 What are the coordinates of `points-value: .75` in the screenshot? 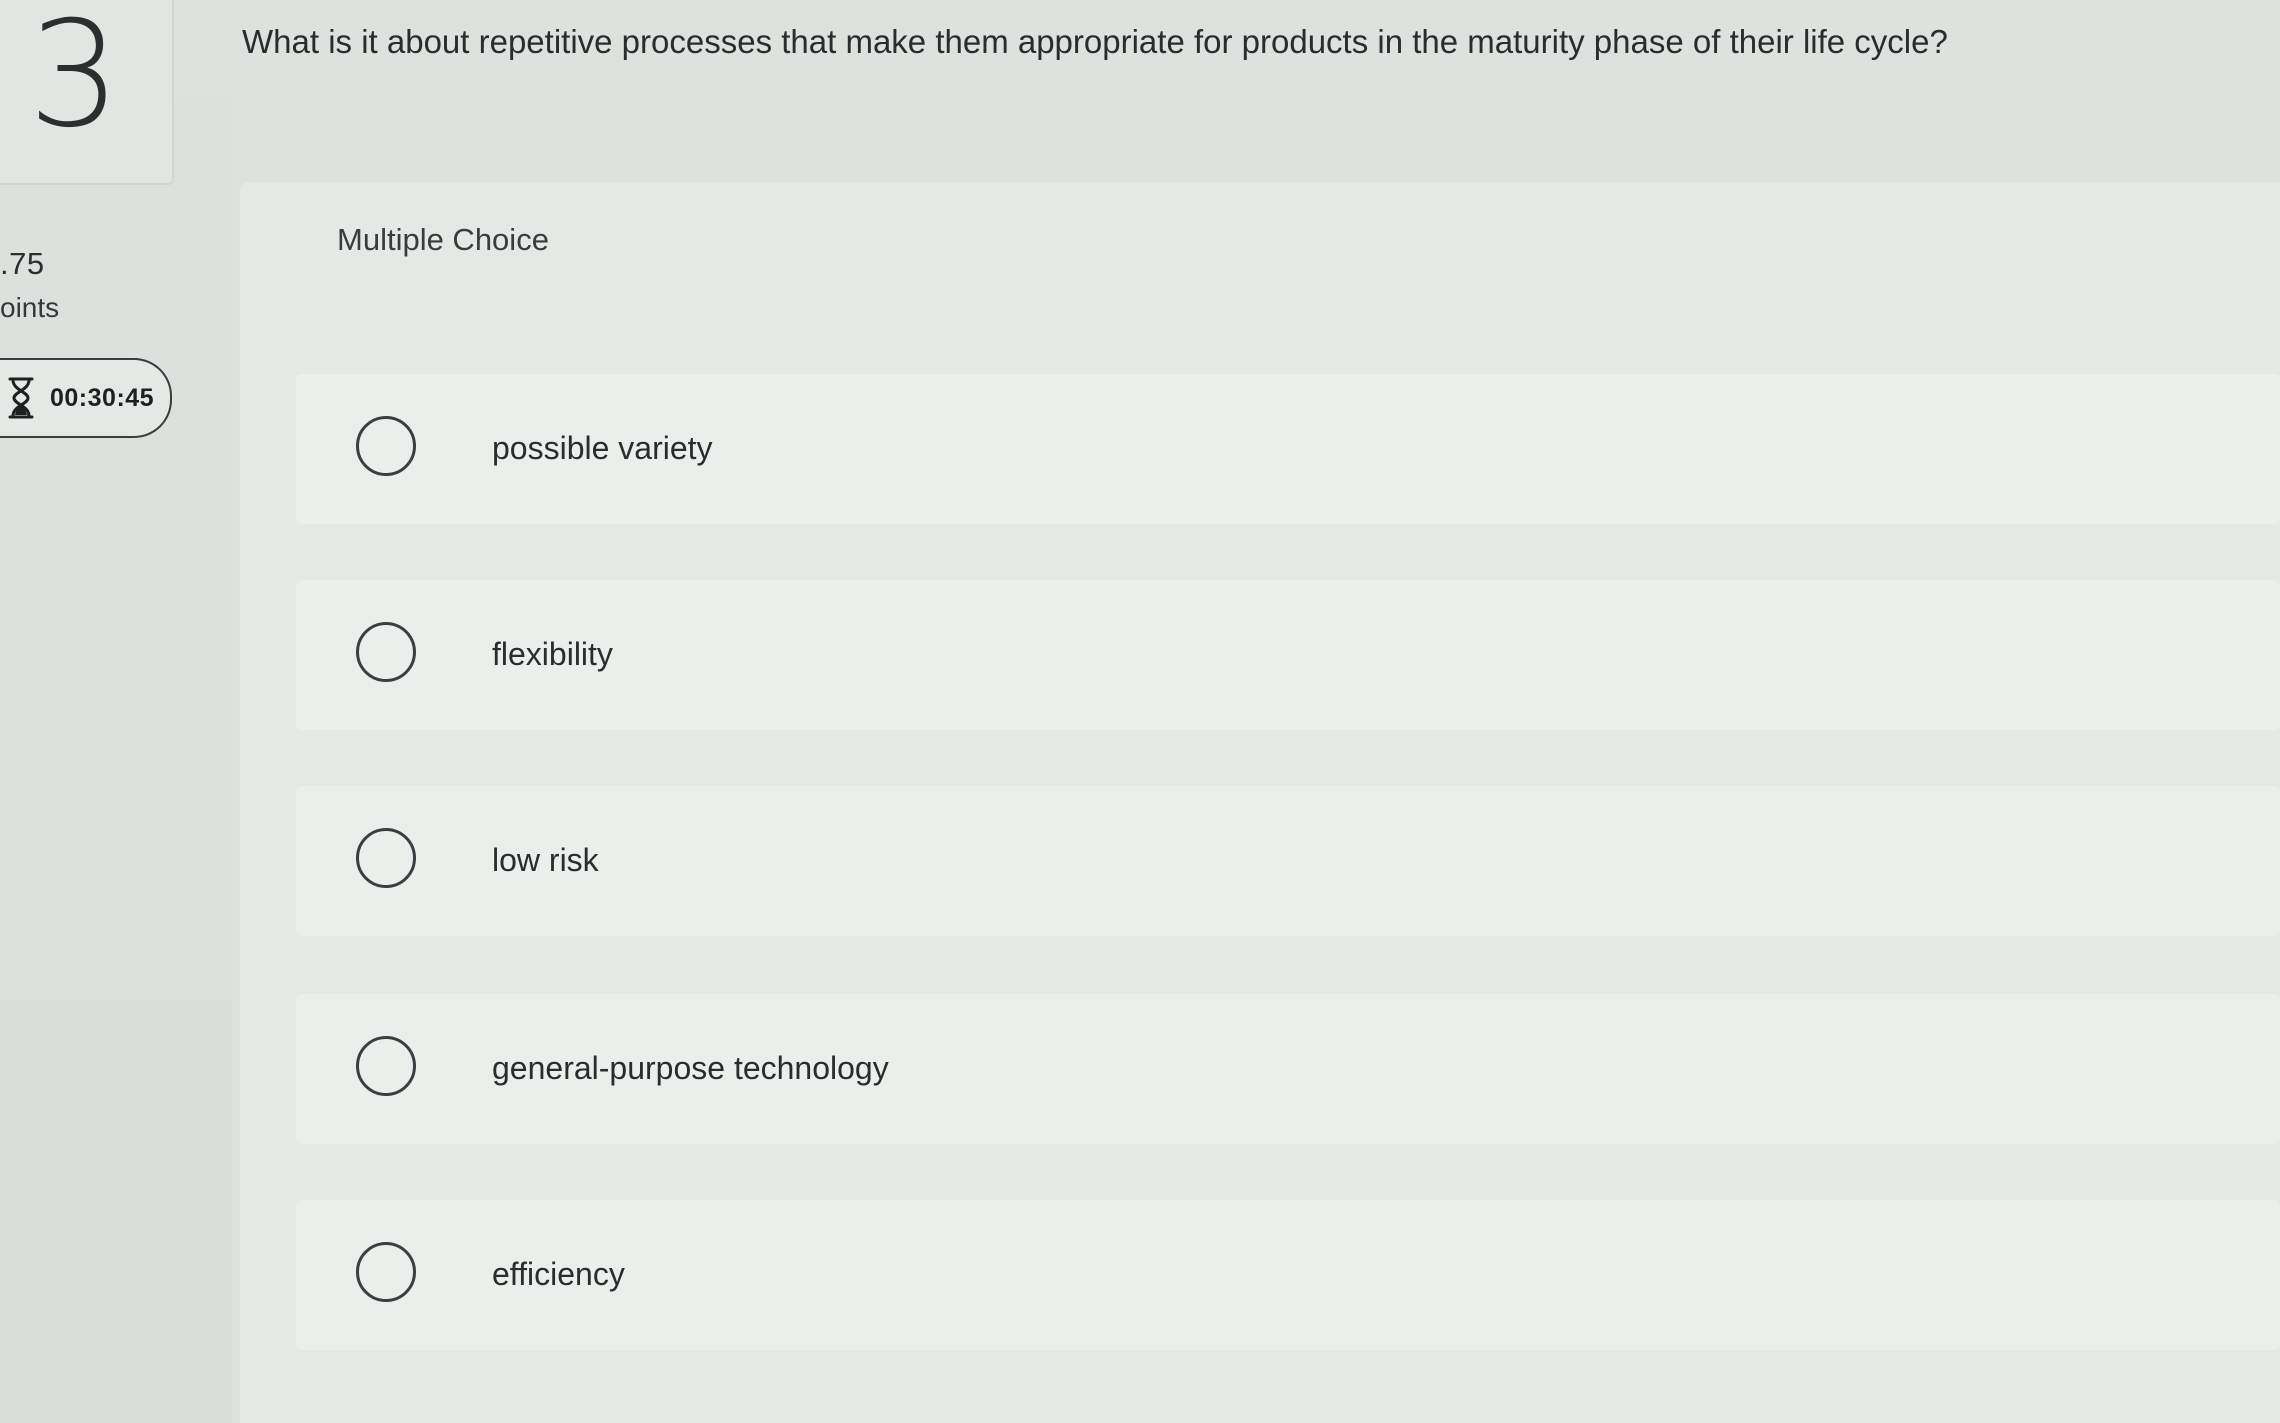 It's located at (22, 263).